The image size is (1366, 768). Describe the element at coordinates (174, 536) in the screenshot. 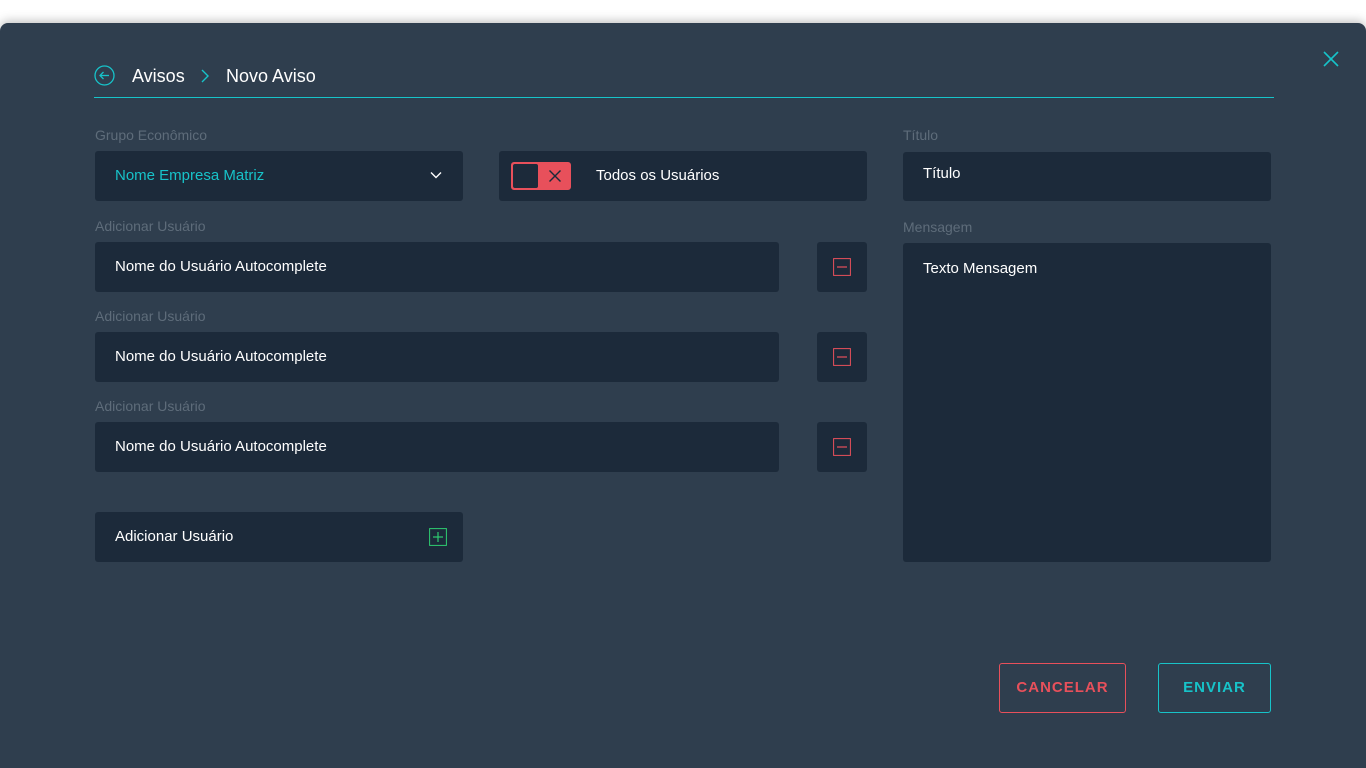

I see `add-user-button-label: Adicionar Usuário` at that location.